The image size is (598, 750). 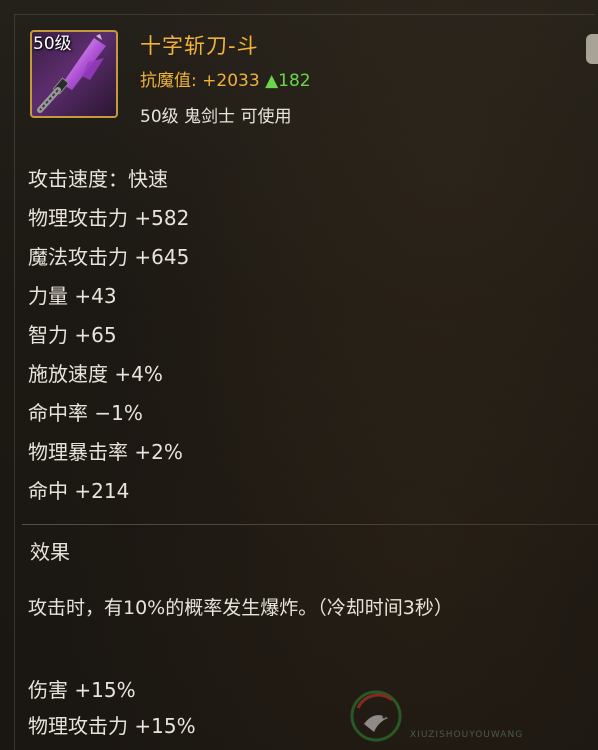 What do you see at coordinates (72, 335) in the screenshot?
I see `stat-intelligence: 智力 +65` at bounding box center [72, 335].